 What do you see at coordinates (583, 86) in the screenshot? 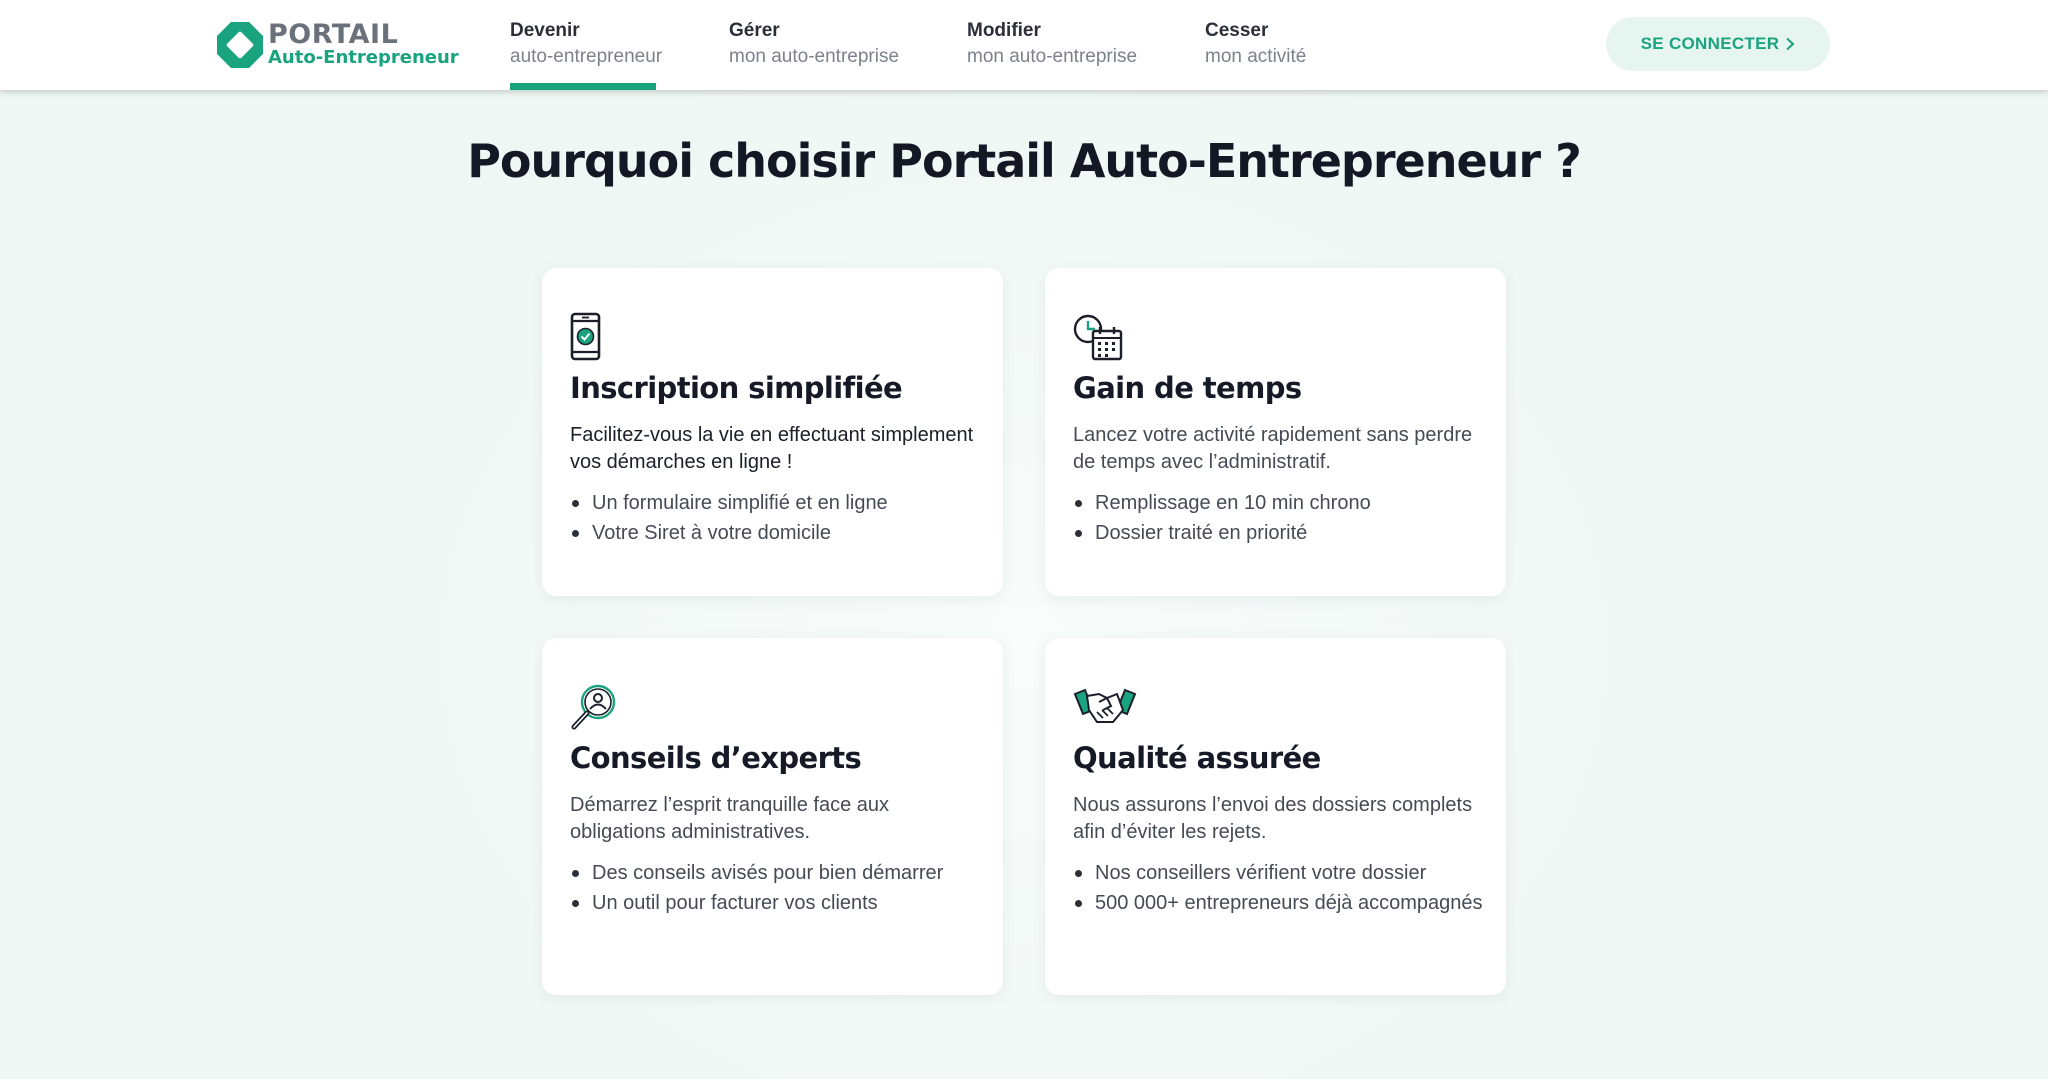
I see `active-tab-indicator` at bounding box center [583, 86].